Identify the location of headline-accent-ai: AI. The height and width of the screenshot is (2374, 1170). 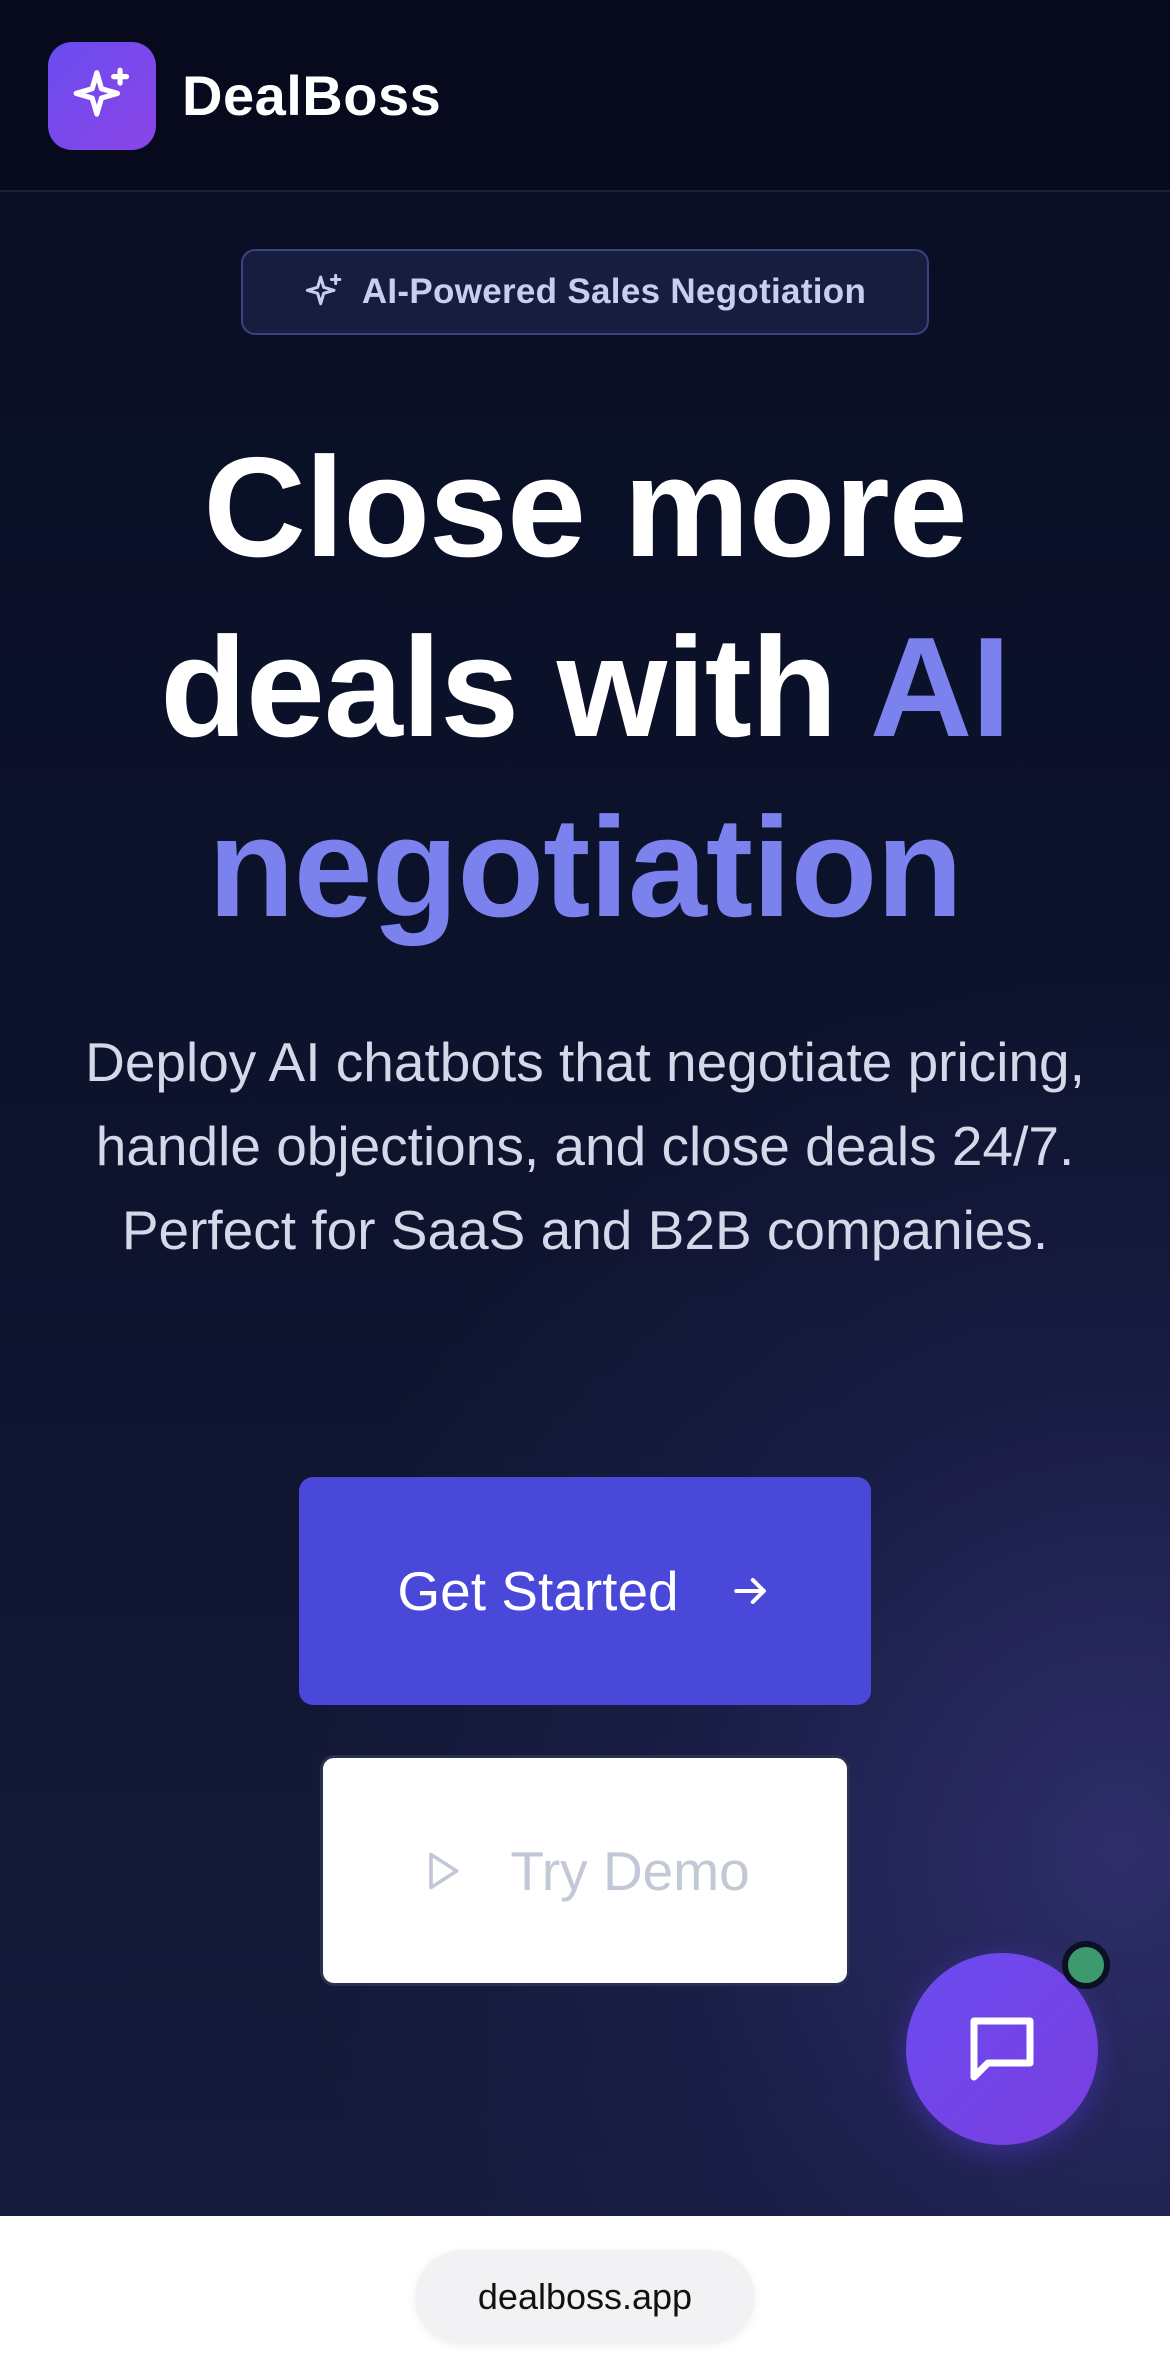
(940, 687).